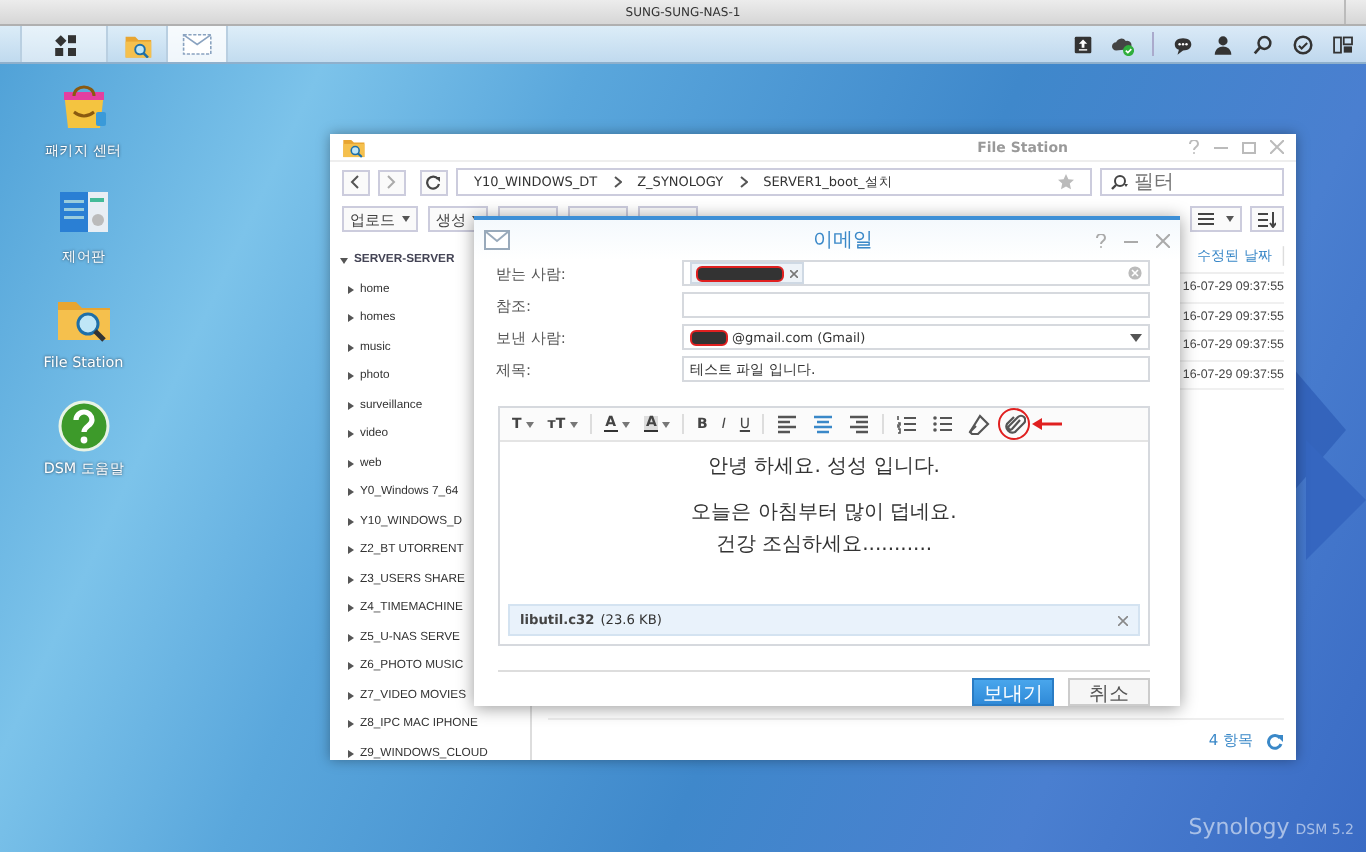 Image resolution: width=1366 pixels, height=852 pixels. I want to click on recipient-field, so click(916, 273).